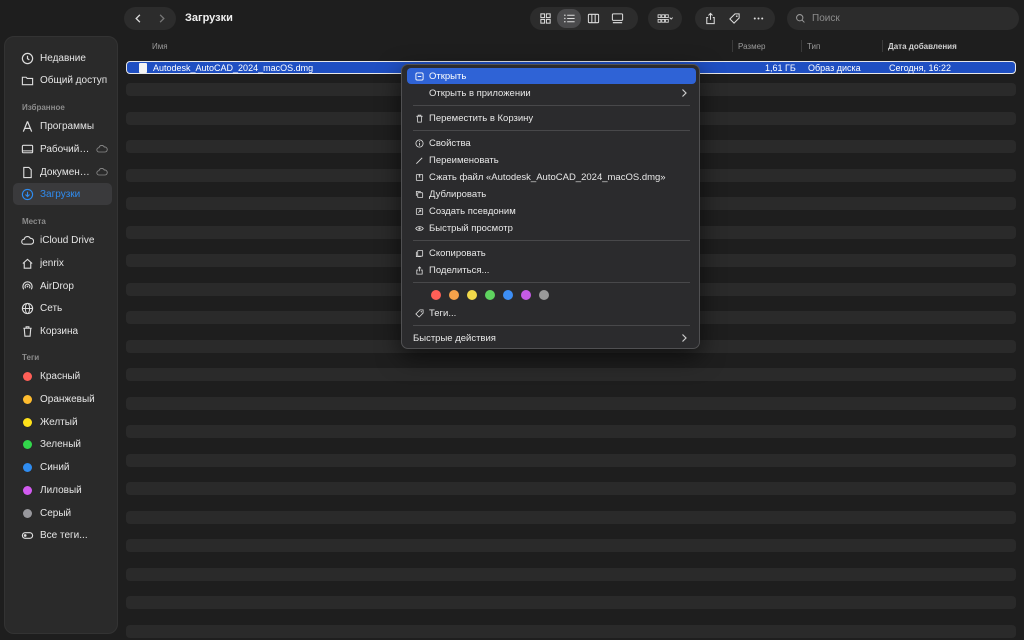 The width and height of the screenshot is (1024, 640). I want to click on gallery-view-button, so click(617, 18).